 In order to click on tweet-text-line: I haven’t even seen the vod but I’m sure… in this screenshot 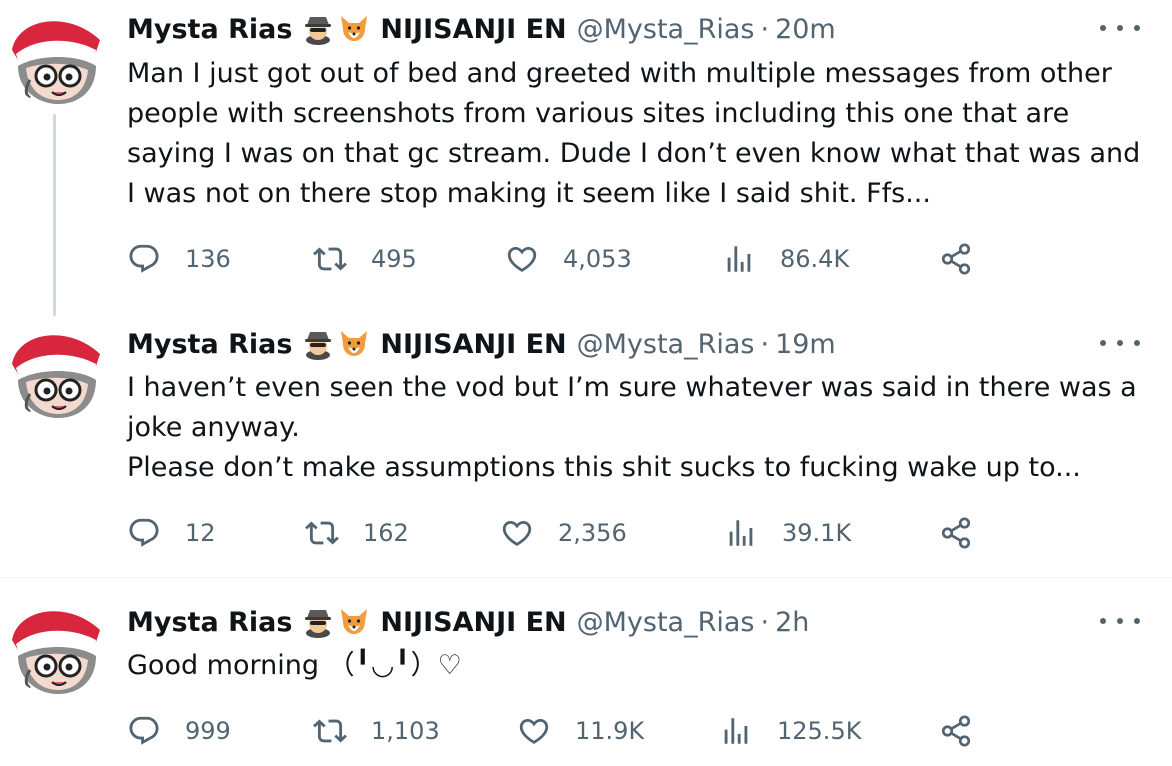, I will do `click(632, 387)`.